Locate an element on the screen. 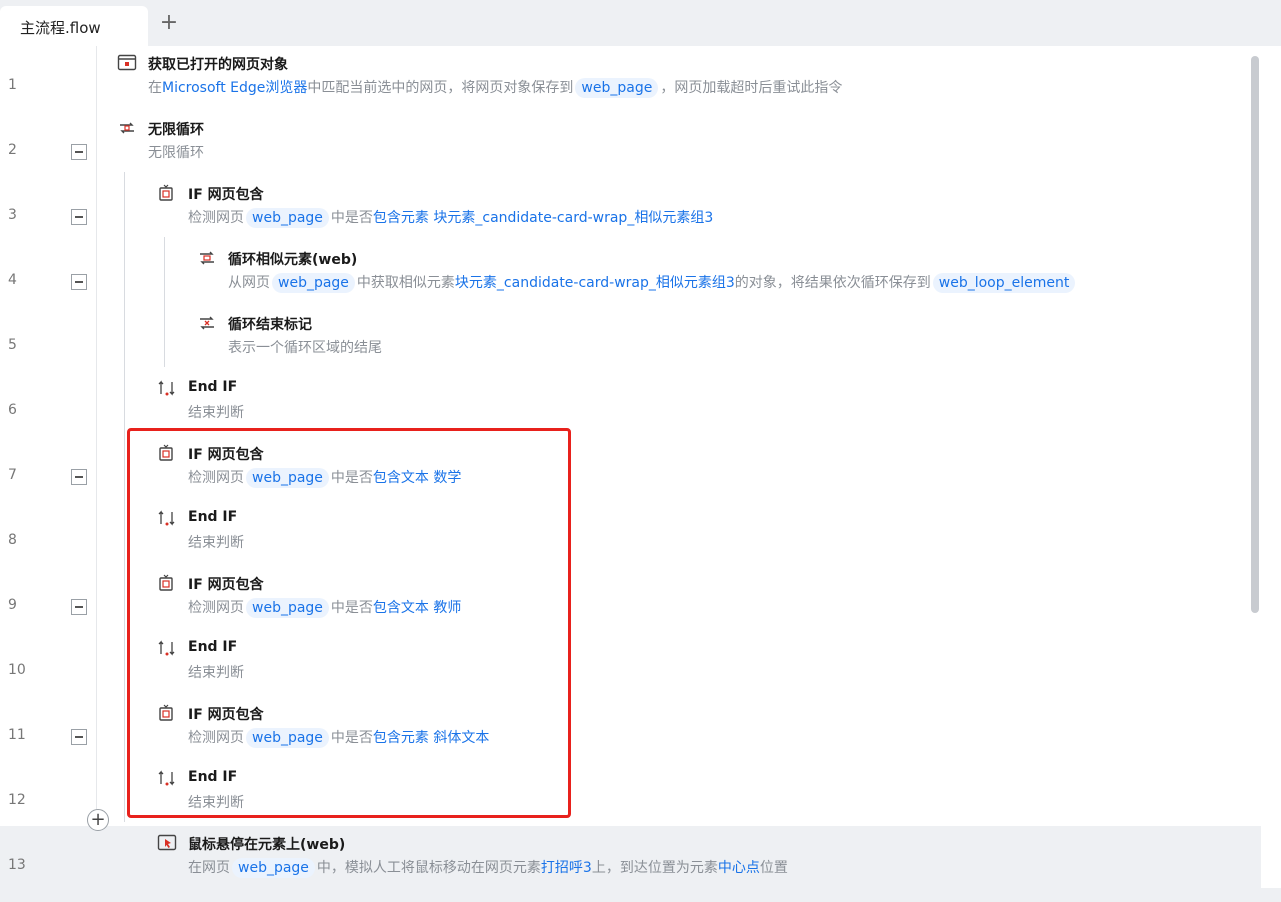 The height and width of the screenshot is (902, 1281). line-number: 1 is located at coordinates (12, 85).